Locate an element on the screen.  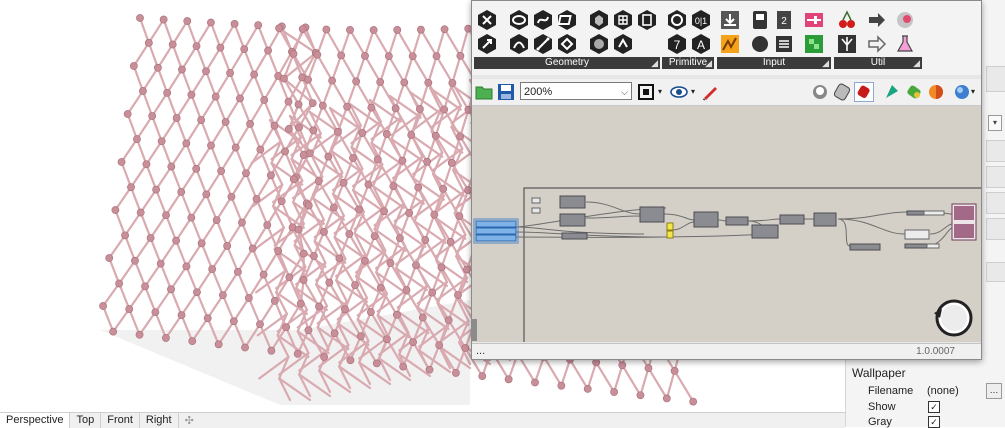
arrow-right-icon is located at coordinates (877, 20).